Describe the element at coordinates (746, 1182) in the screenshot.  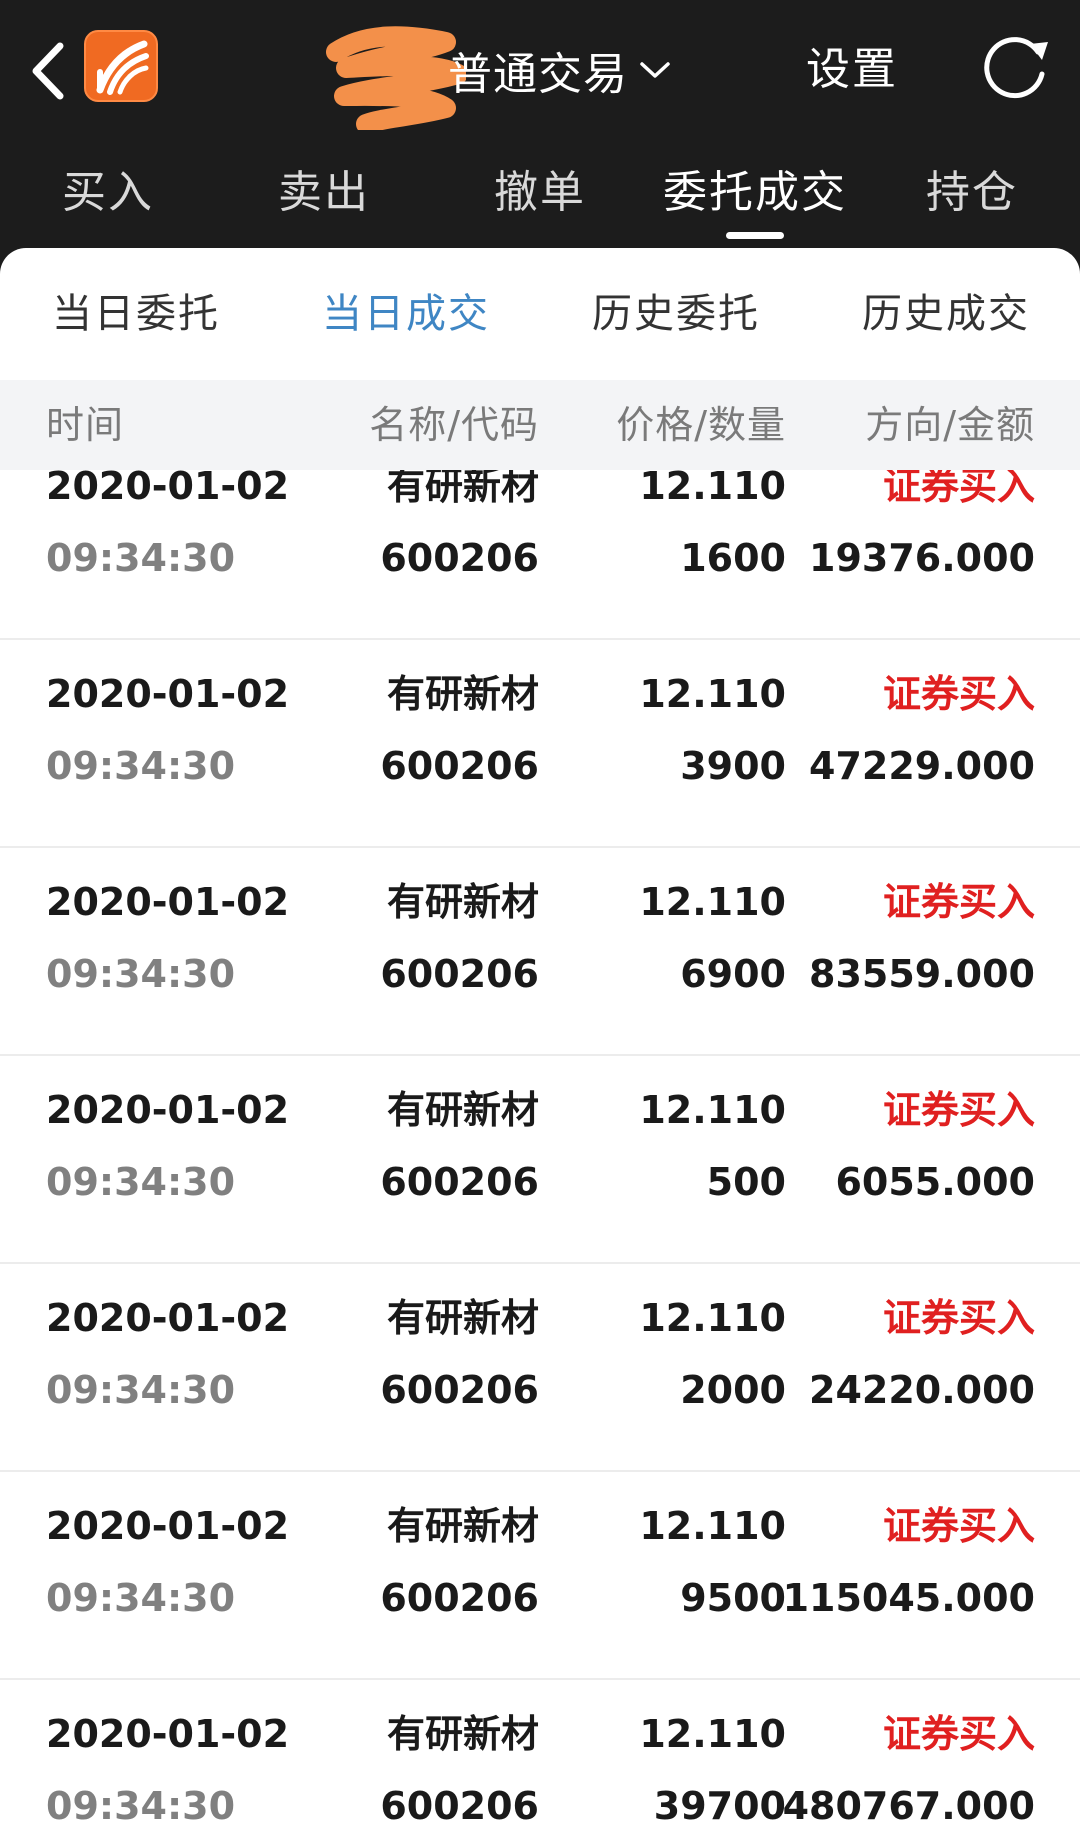
I see `trade-quantity: 500` at that location.